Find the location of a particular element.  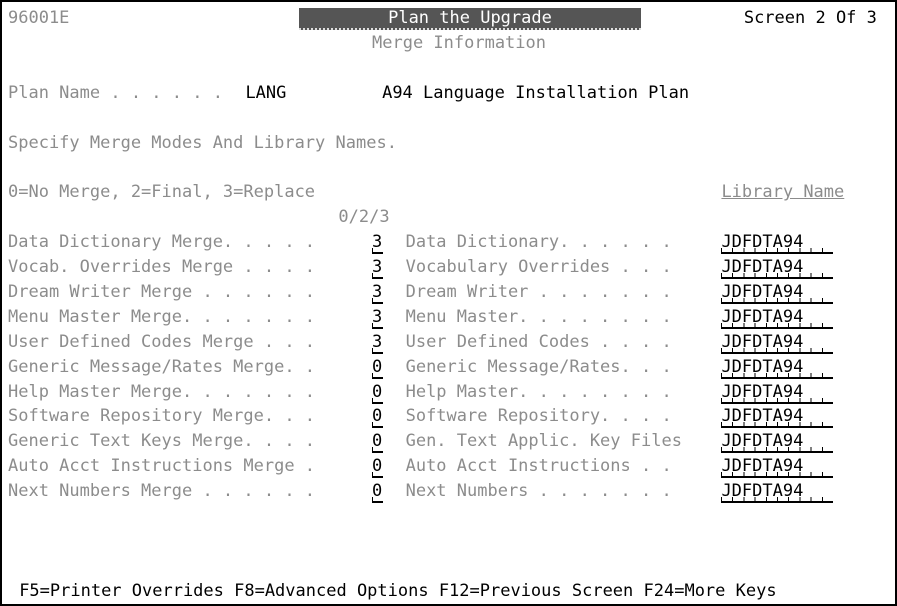

merge-label: Dream Writer Merge . . . . . . is located at coordinates (162, 291).